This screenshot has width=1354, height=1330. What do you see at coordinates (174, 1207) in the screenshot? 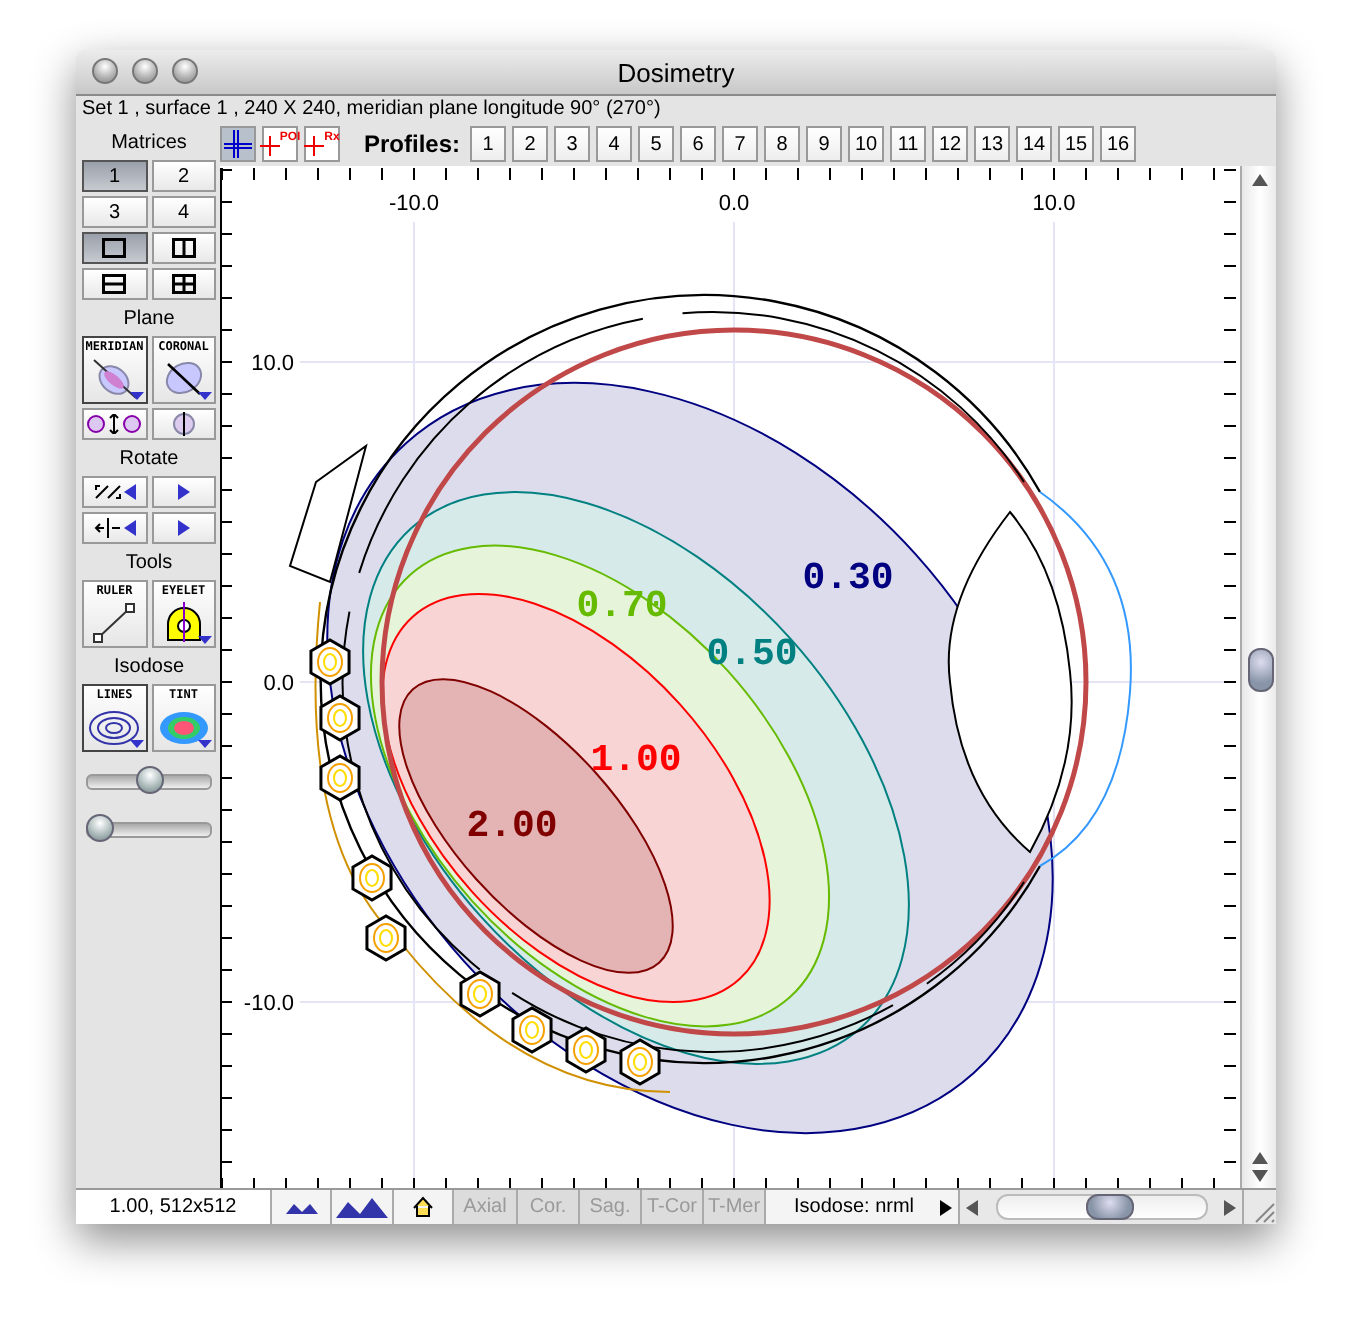
I see `zoom-readout: 1.00, 512x512` at bounding box center [174, 1207].